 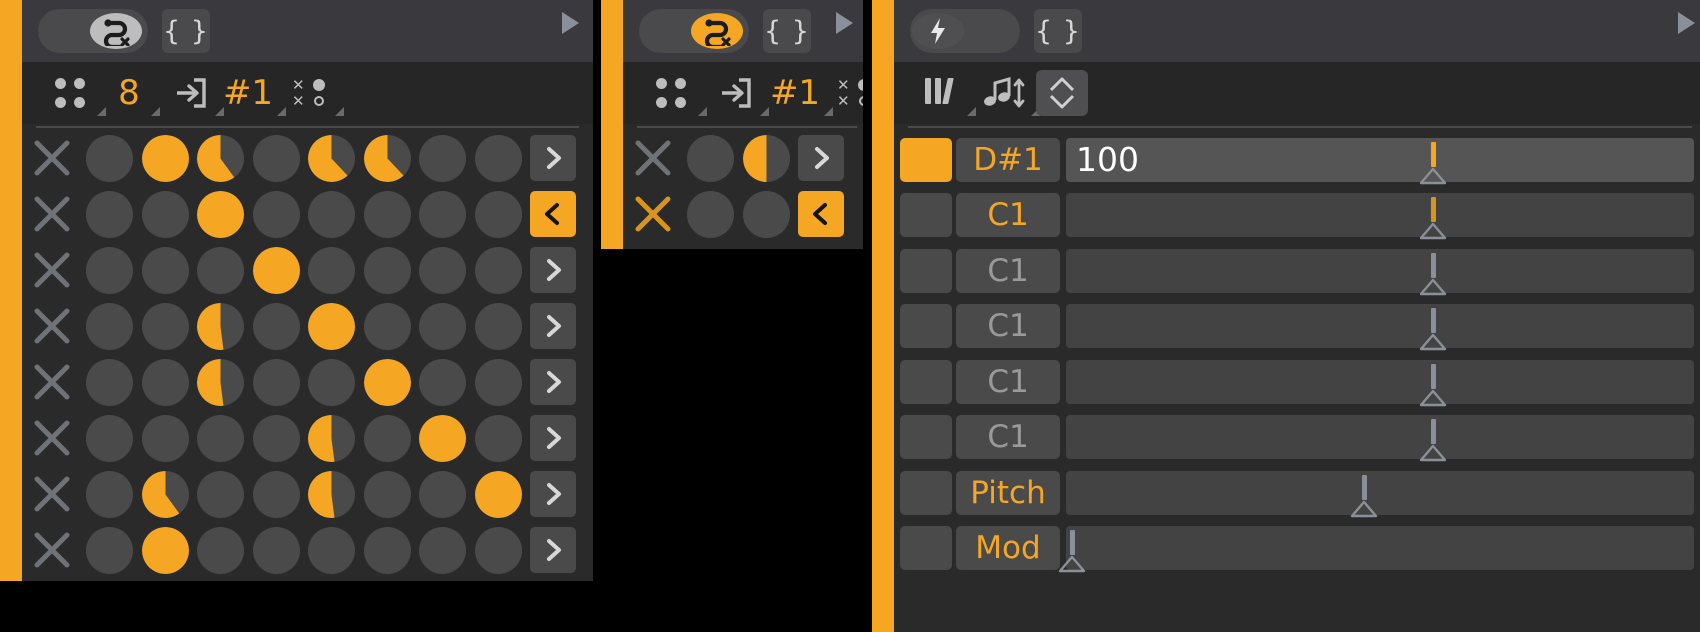 What do you see at coordinates (116, 31) in the screenshot?
I see `snake-trig-off-icon` at bounding box center [116, 31].